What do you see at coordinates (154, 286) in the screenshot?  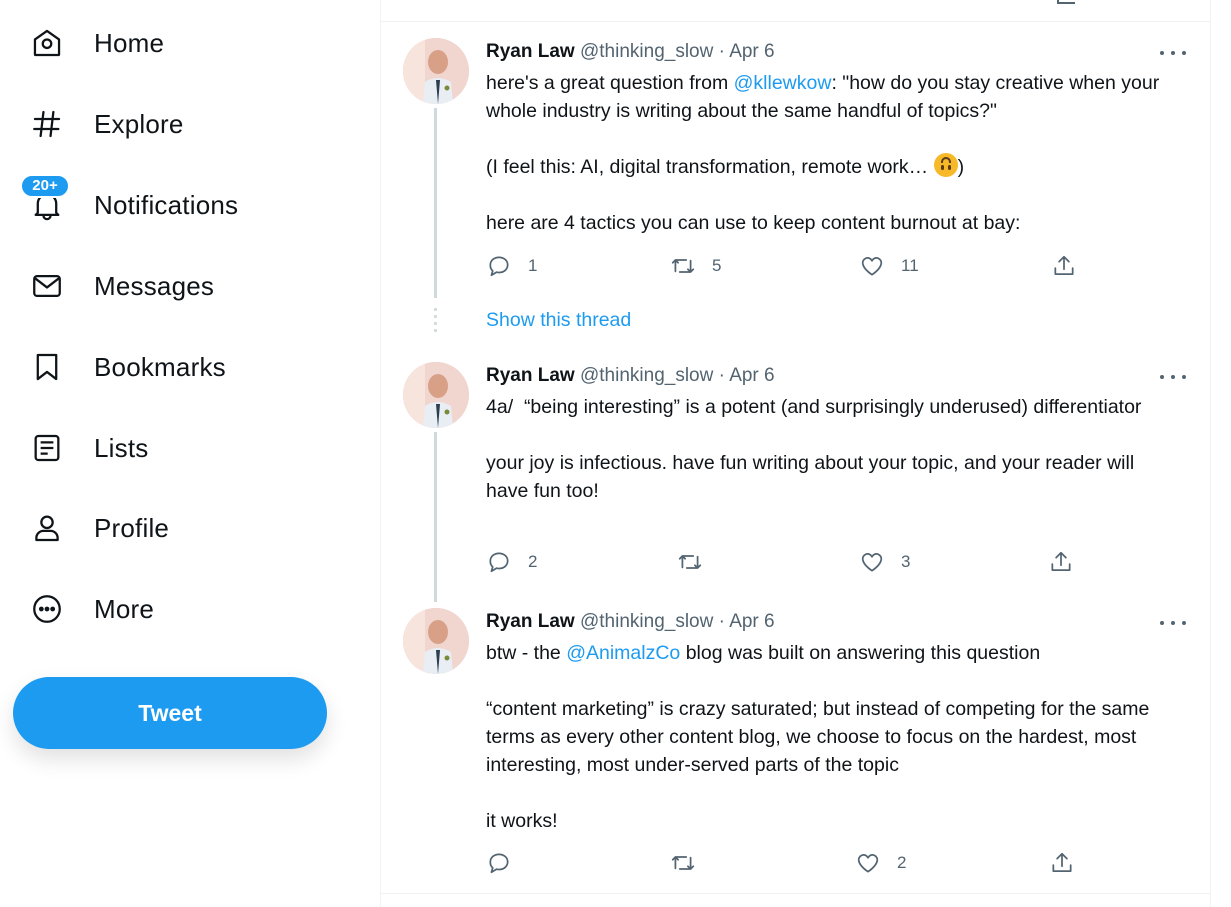 I see `sidebar-item-label: Messages` at bounding box center [154, 286].